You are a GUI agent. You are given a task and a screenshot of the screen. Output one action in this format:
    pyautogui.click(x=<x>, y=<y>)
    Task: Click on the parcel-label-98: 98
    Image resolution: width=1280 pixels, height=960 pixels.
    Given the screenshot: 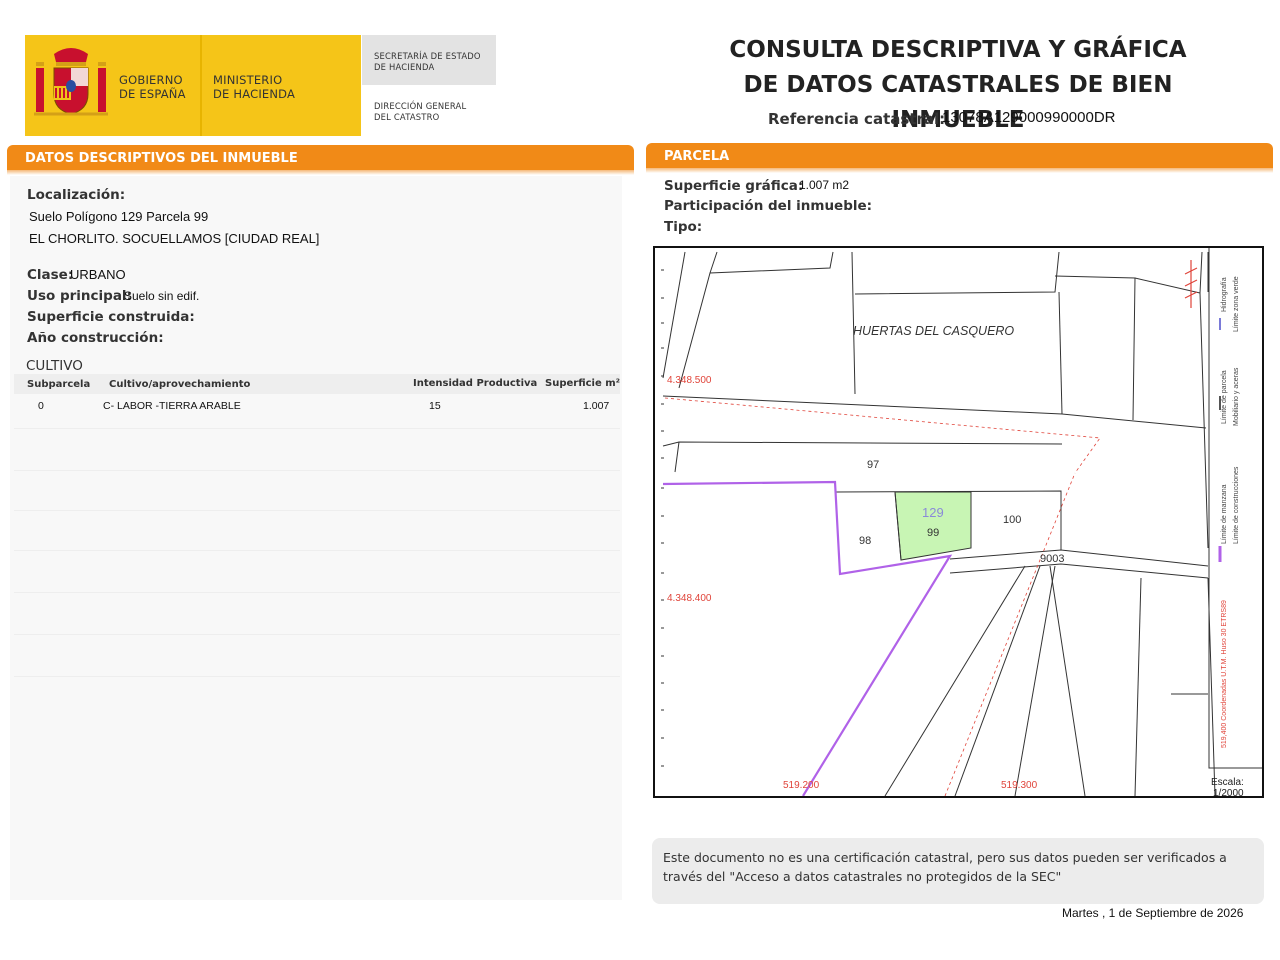 What is the action you would take?
    pyautogui.click(x=865, y=541)
    